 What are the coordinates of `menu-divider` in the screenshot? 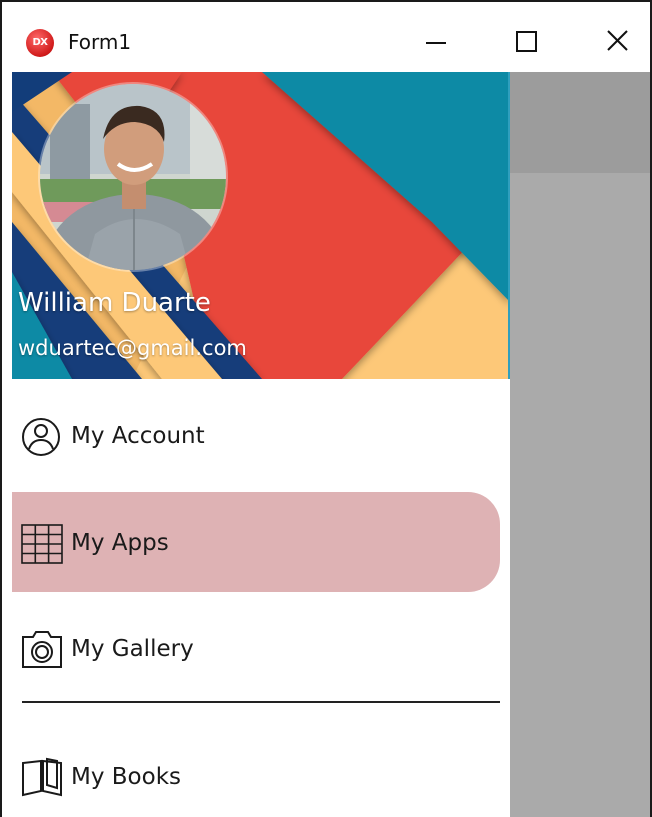 It's located at (261, 702).